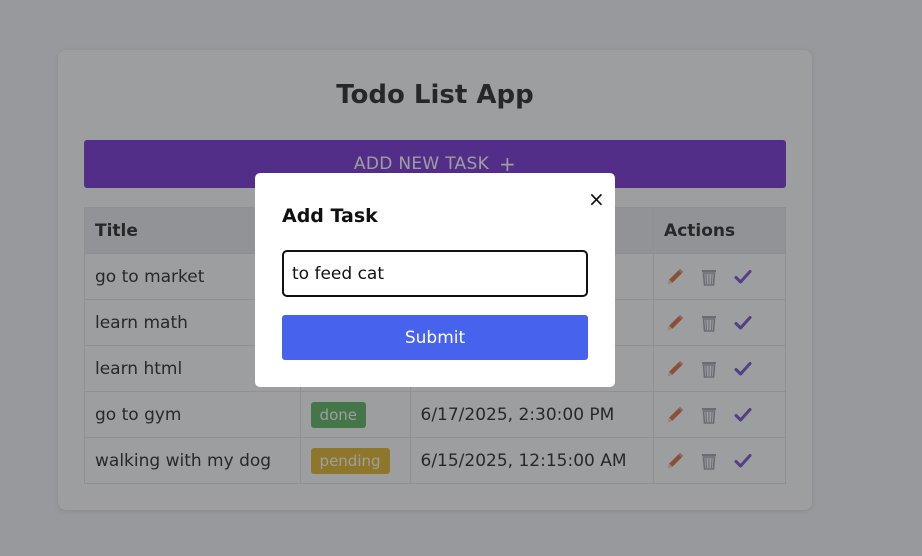 This screenshot has height=556, width=922. What do you see at coordinates (596, 199) in the screenshot?
I see `close-icon: ×` at bounding box center [596, 199].